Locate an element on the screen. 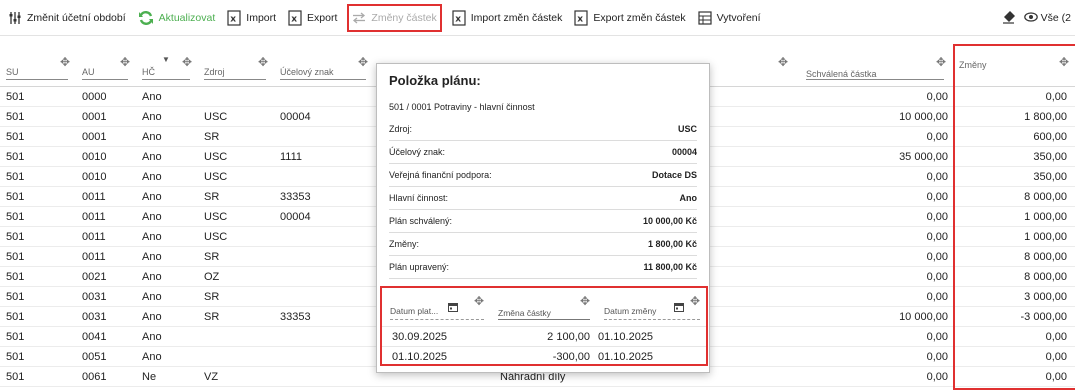 Image resolution: width=1075 pixels, height=390 pixels. popup-field-label: Změny: is located at coordinates (404, 244).